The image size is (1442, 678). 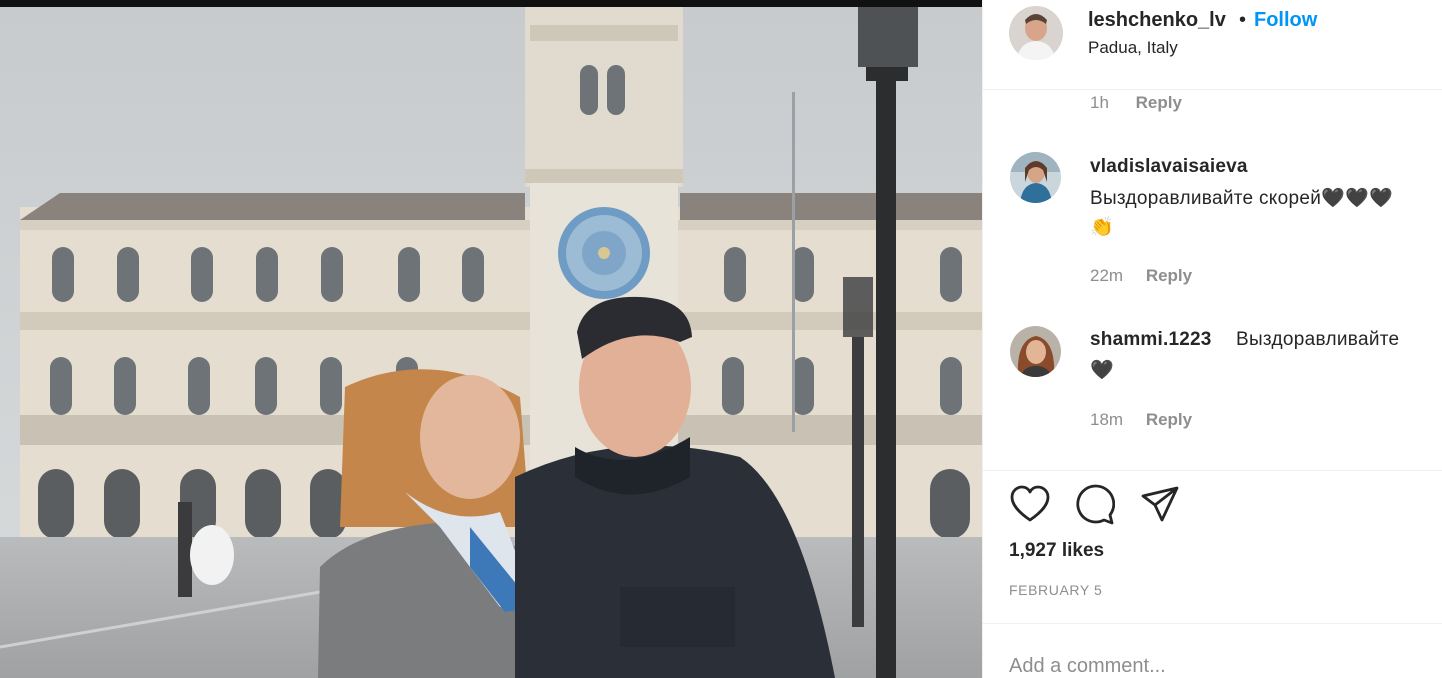 I want to click on follow-button: Follow, so click(x=1285, y=20).